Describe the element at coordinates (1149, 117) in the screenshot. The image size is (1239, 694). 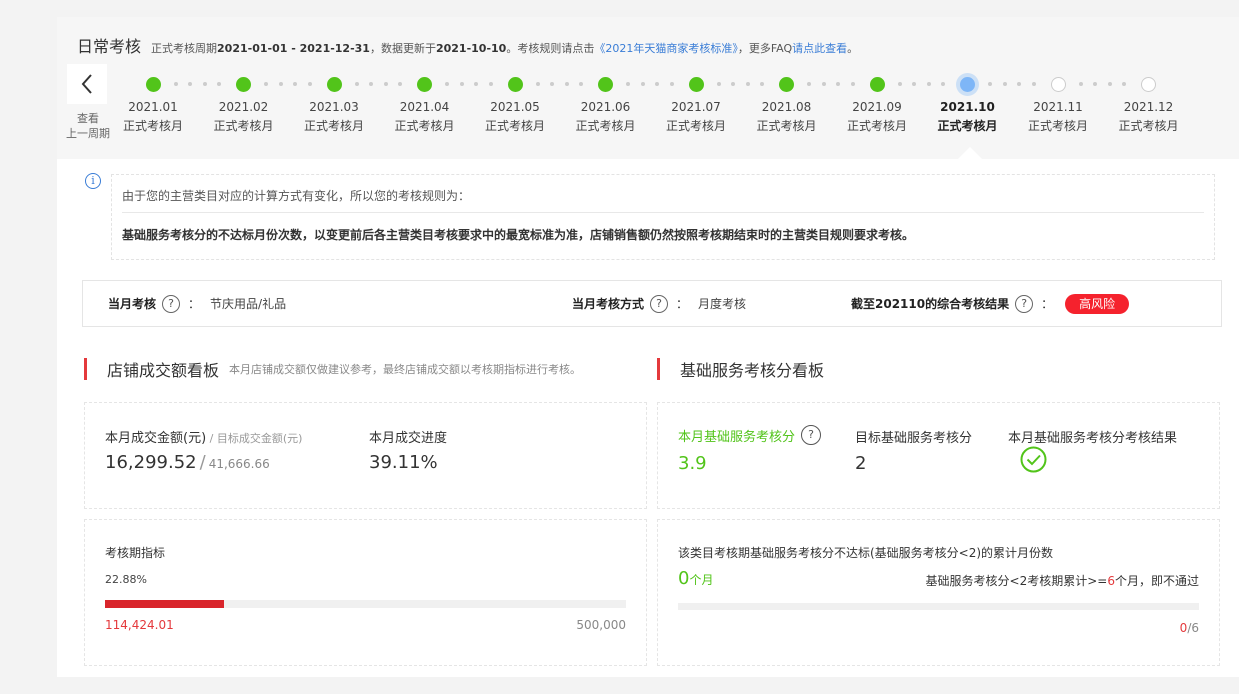
I see `timeline-month-2021.12: 2021.12 正式考核月` at that location.